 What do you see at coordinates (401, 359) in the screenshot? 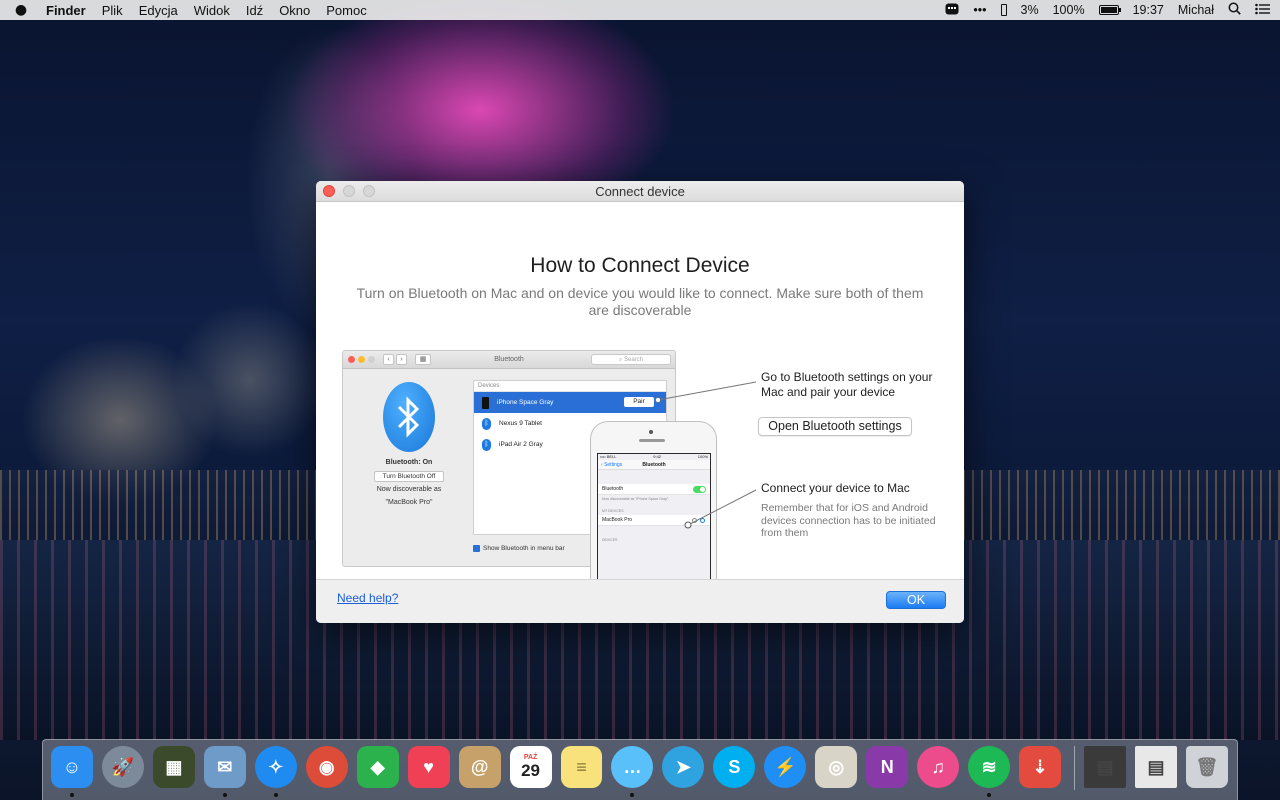
I see `forward-arrow-icon: ›` at bounding box center [401, 359].